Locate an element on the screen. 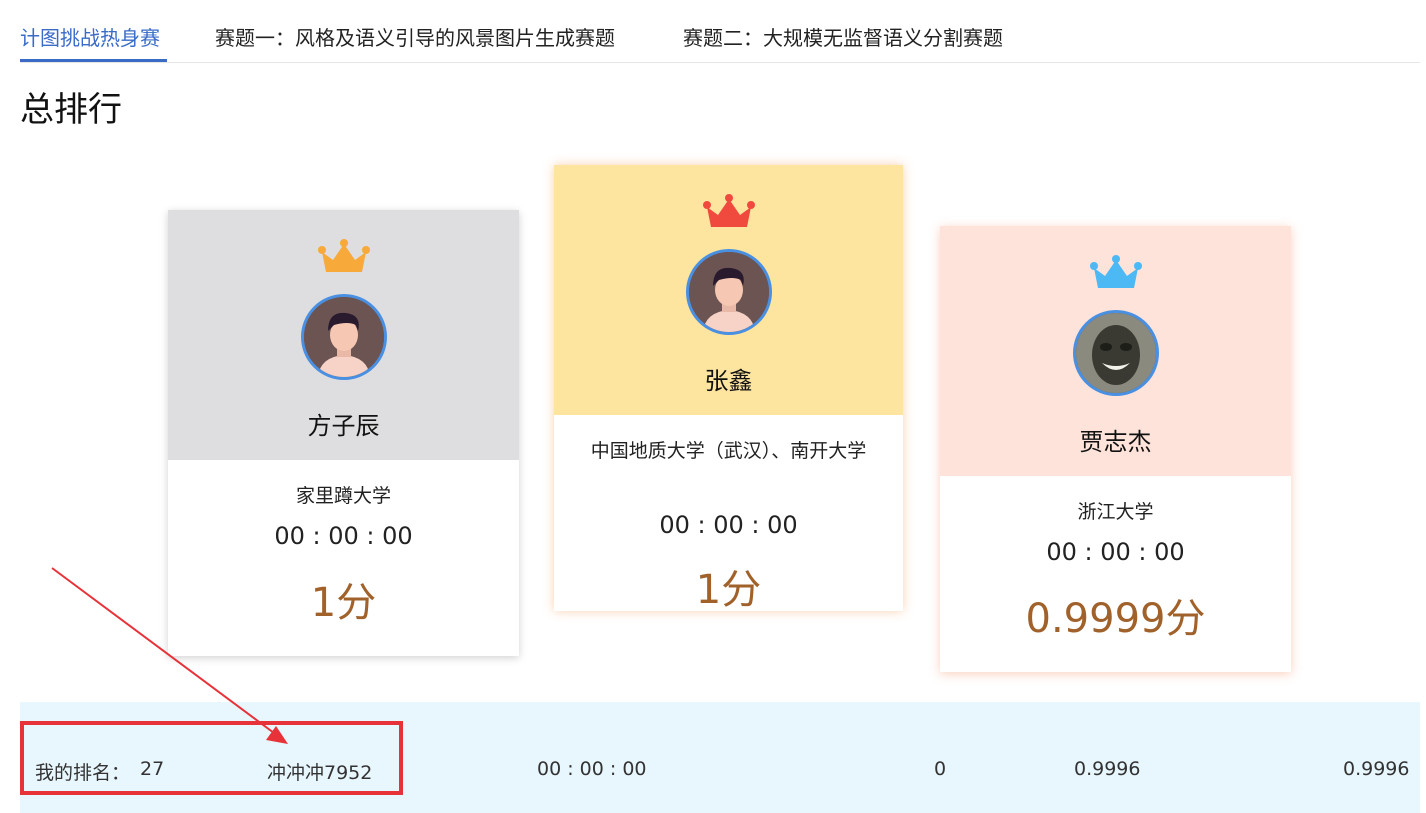 The height and width of the screenshot is (813, 1426). contestant-school: 中国地质大学（武汉）、南开大学 is located at coordinates (728, 451).